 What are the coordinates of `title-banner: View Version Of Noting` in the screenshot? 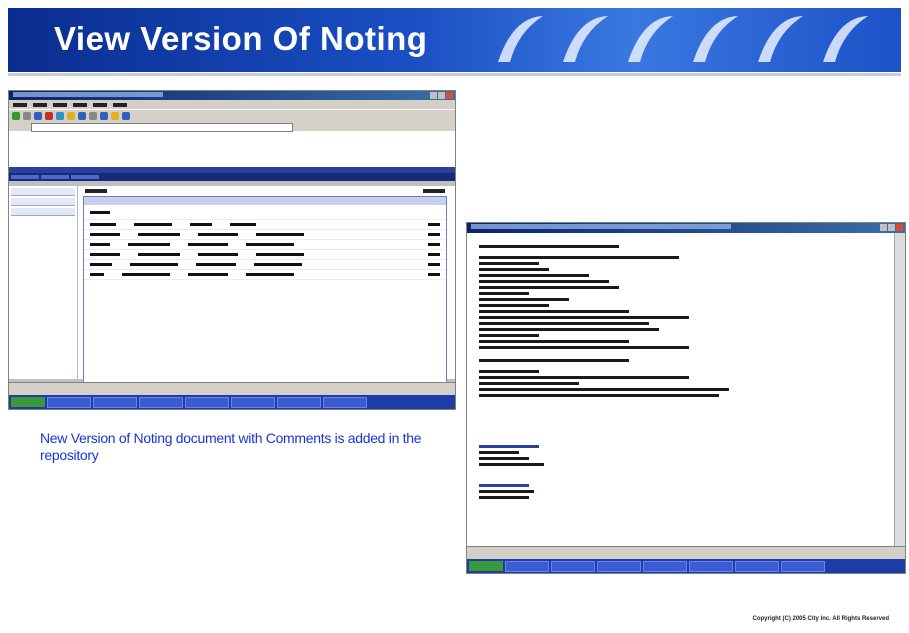 It's located at (454, 40).